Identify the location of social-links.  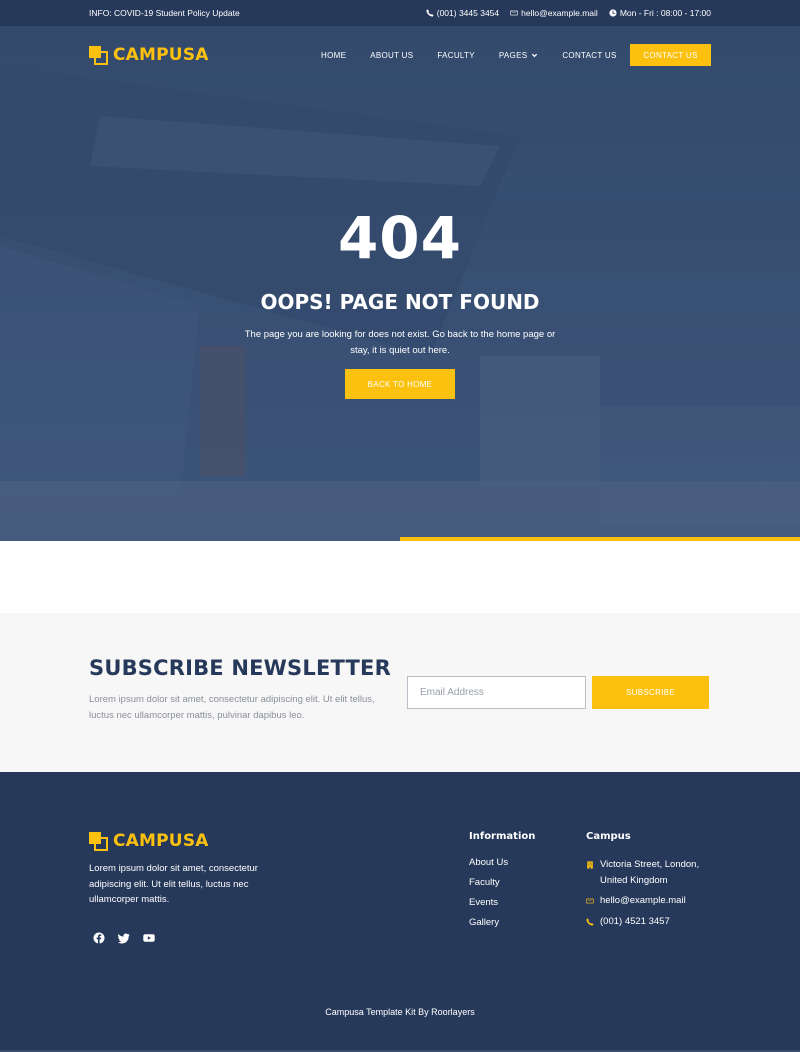
(124, 938).